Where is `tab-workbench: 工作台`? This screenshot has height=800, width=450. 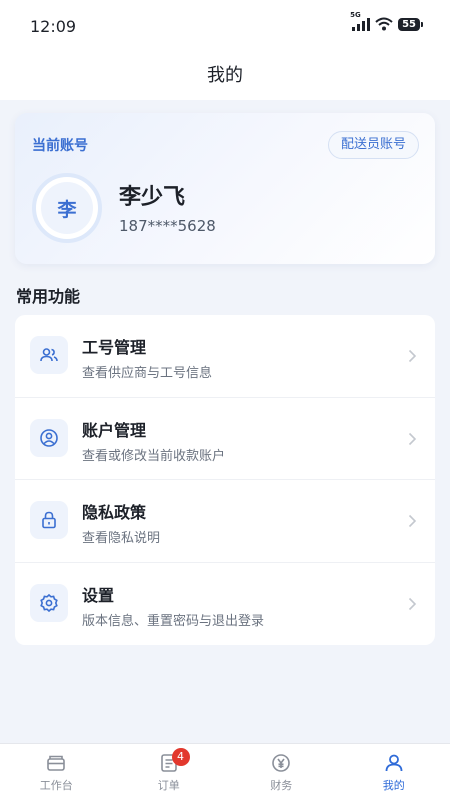 tab-workbench: 工作台 is located at coordinates (56, 772).